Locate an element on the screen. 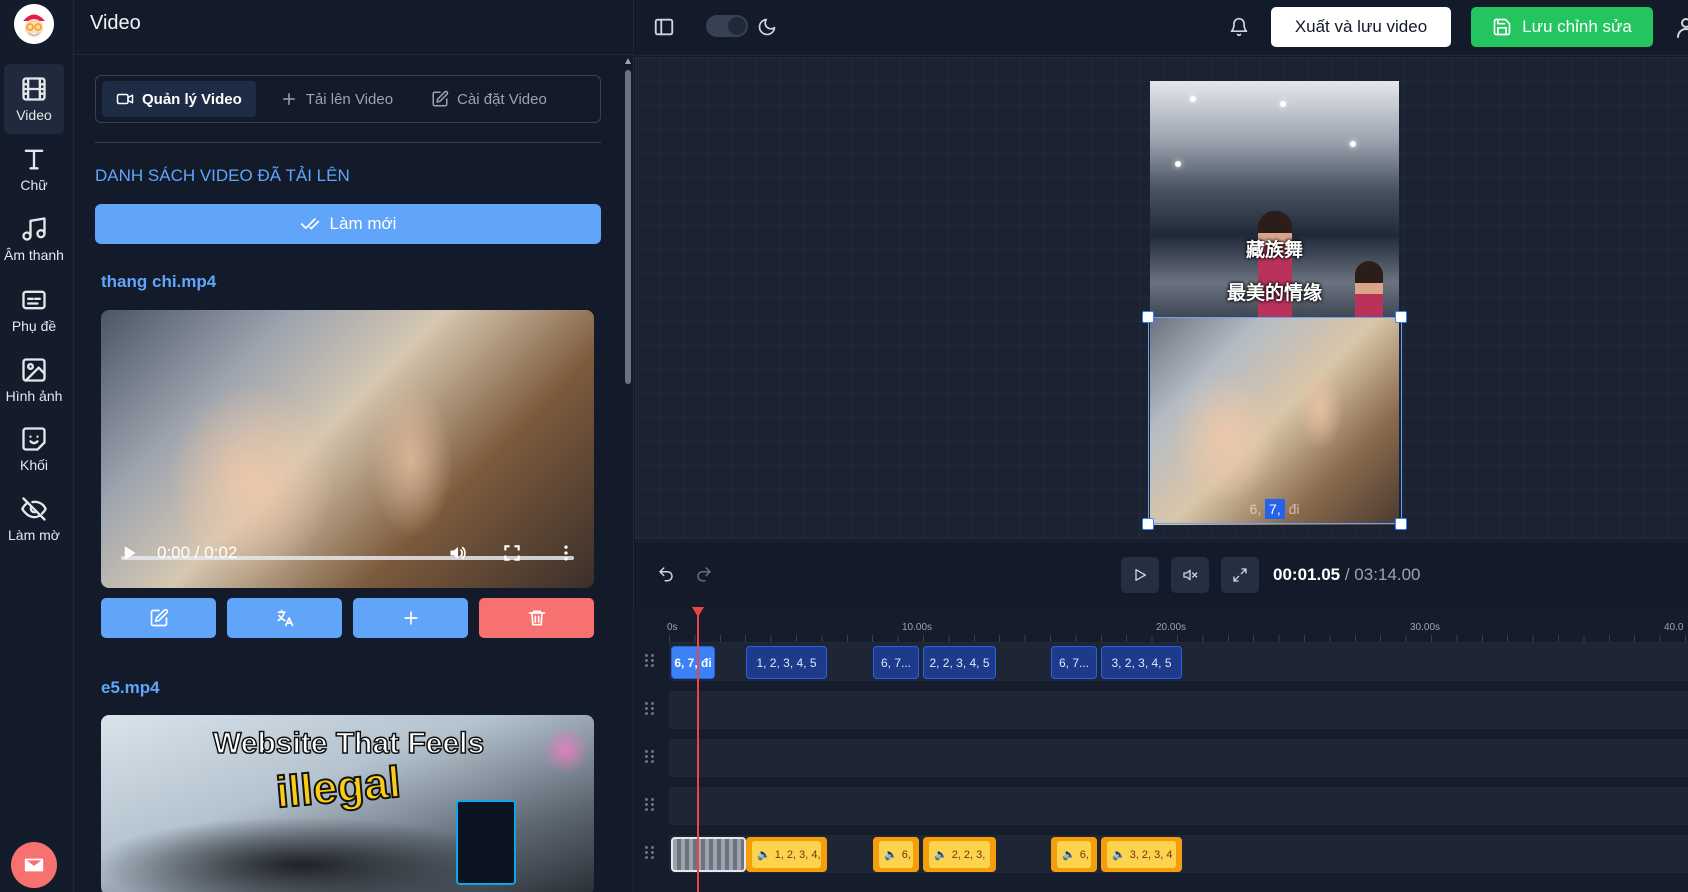 This screenshot has width=1688, height=892. audio-clip-label: 3, 2, 3, 4 is located at coordinates (1151, 854).